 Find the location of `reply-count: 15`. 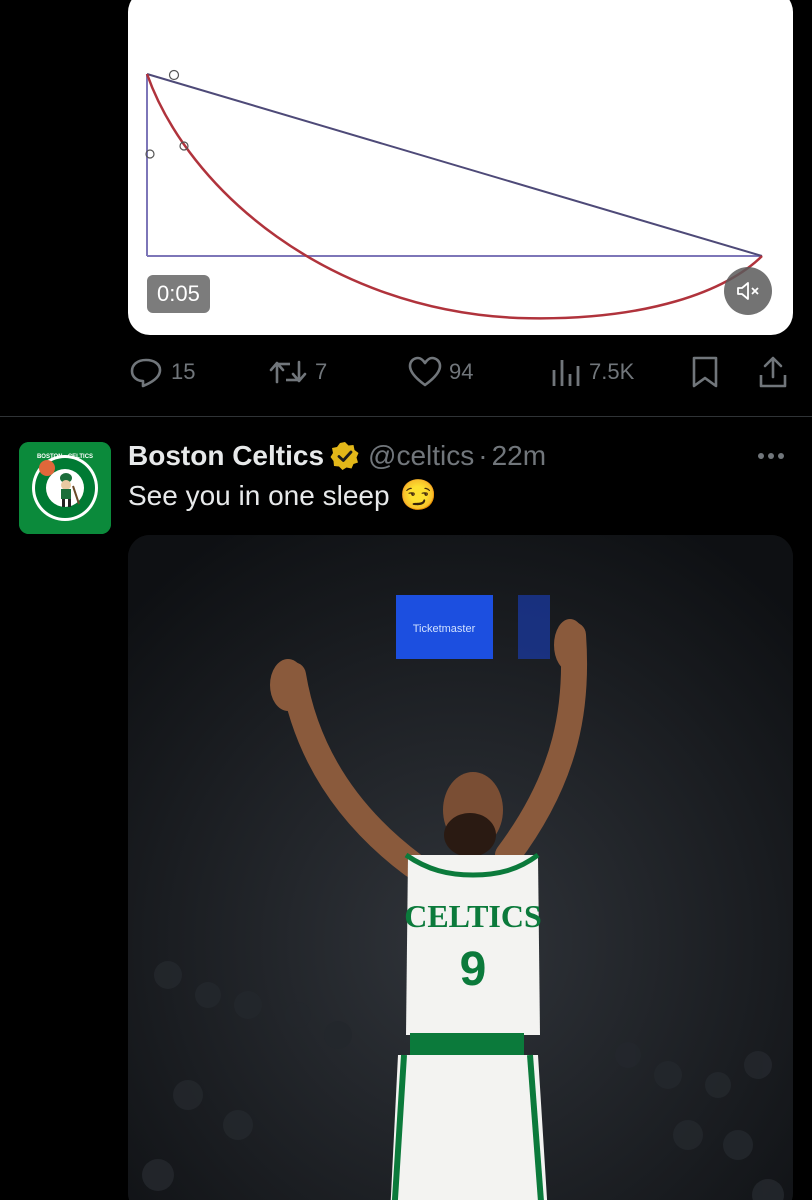

reply-count: 15 is located at coordinates (183, 371).